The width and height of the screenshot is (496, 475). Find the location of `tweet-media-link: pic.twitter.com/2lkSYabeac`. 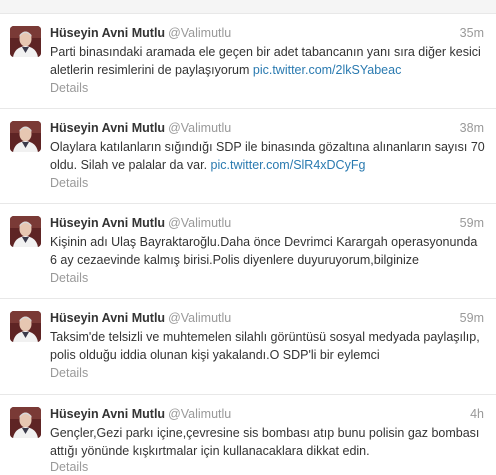

tweet-media-link: pic.twitter.com/2lkSYabeac is located at coordinates (327, 70).